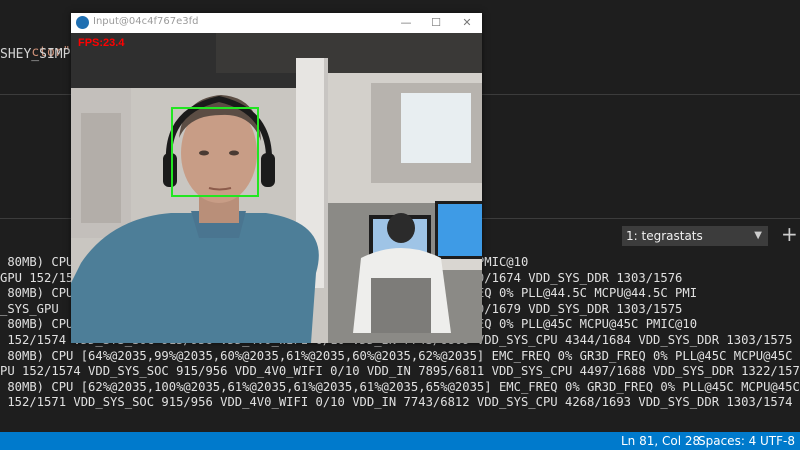  I want to click on cursor-position: Ln 81, Col 28, so click(660, 441).